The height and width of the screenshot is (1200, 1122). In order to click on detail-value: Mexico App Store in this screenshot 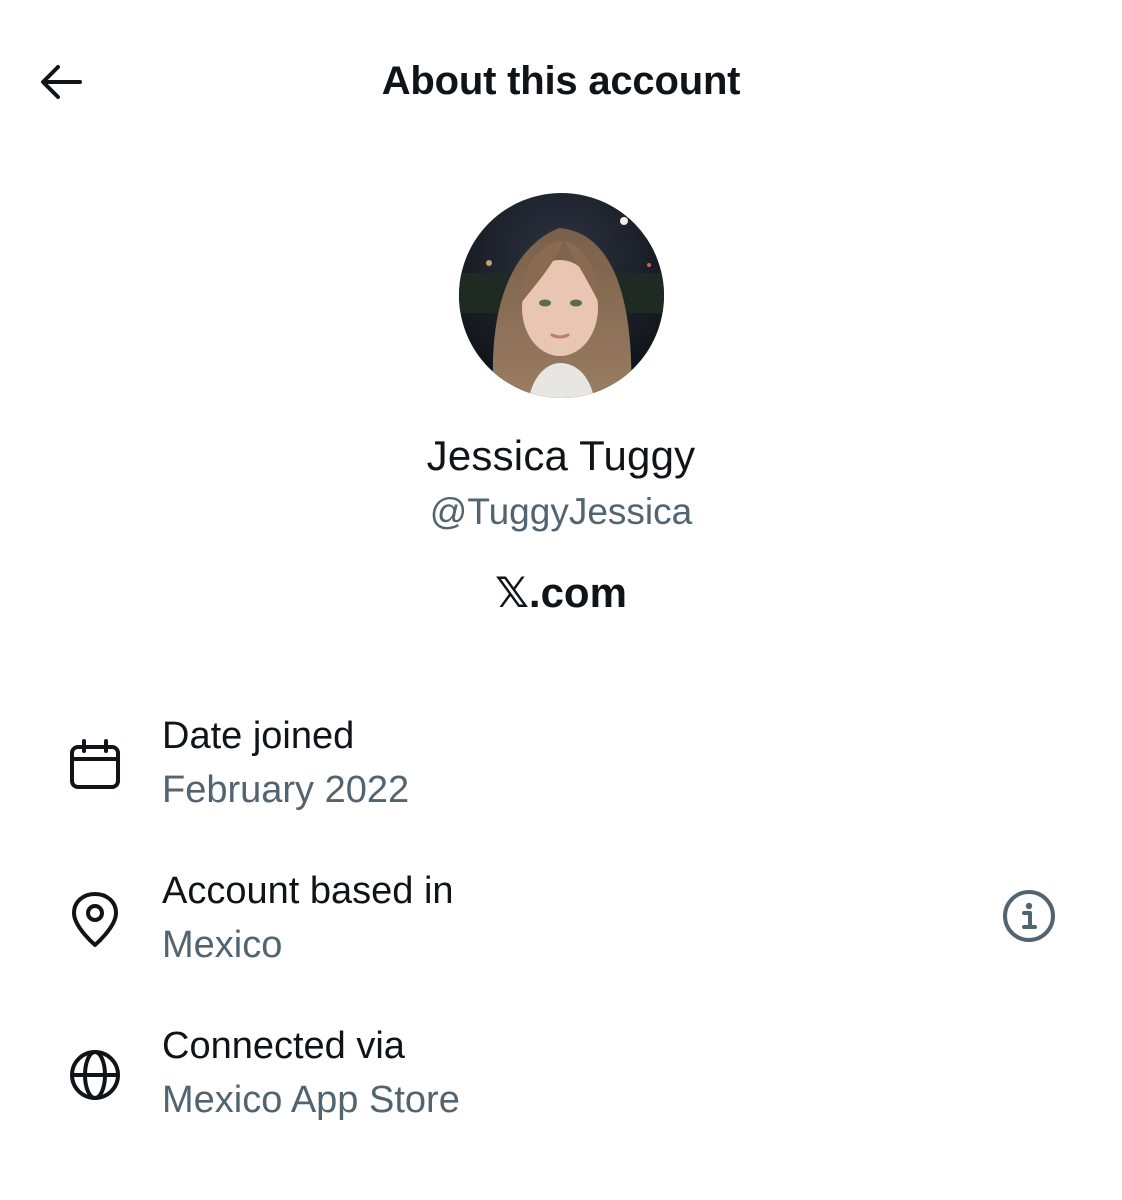, I will do `click(311, 1100)`.